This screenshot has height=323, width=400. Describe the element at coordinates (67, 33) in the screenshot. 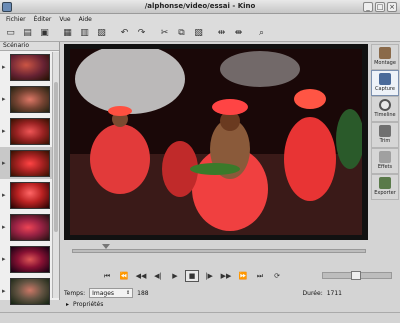

I see `save-all-icon: ▦` at that location.